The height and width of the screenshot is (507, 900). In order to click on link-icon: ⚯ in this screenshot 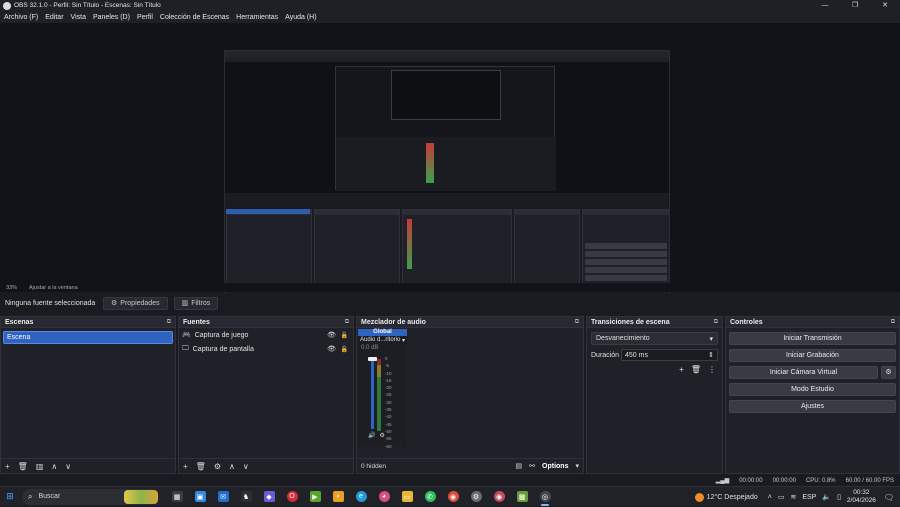, I will do `click(532, 466)`.